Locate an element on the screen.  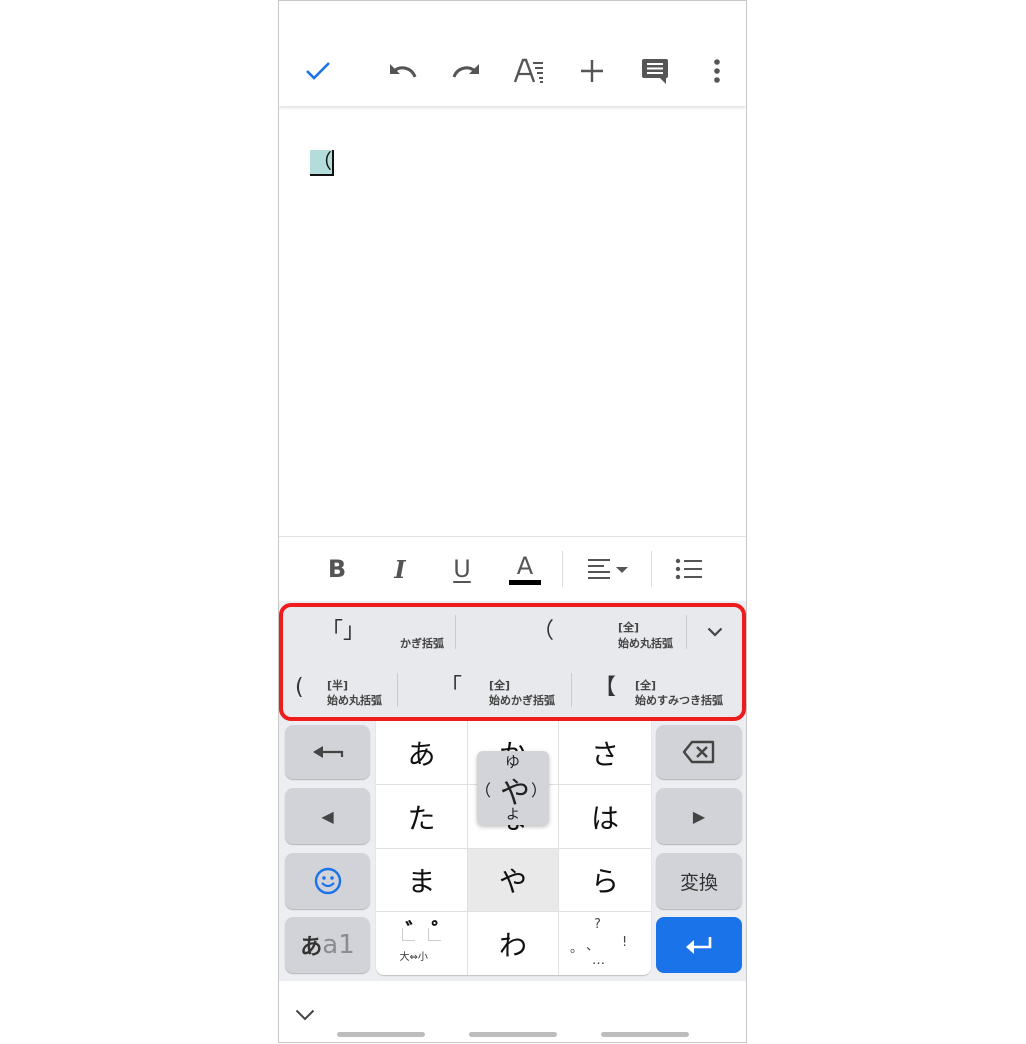
backspace-icon is located at coordinates (698, 752).